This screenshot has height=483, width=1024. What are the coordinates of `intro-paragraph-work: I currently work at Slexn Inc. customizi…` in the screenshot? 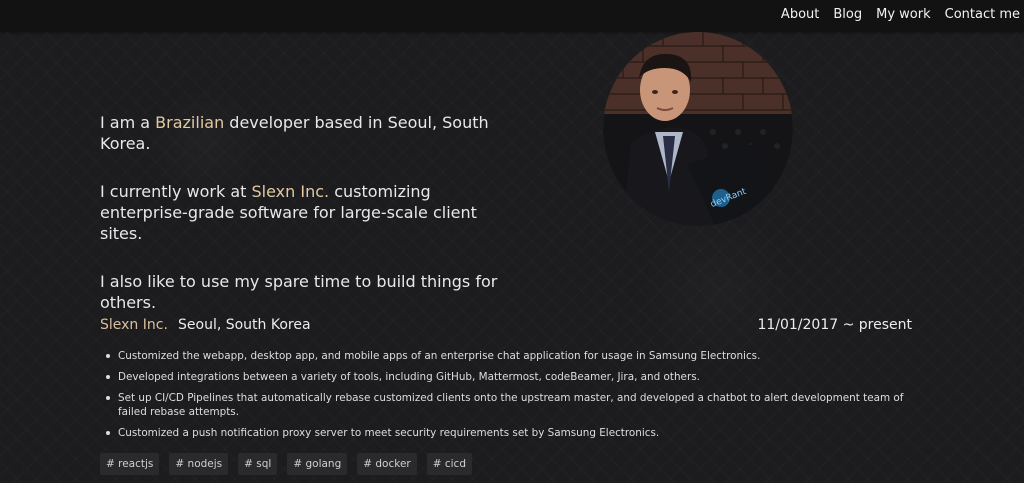 It's located at (310, 212).